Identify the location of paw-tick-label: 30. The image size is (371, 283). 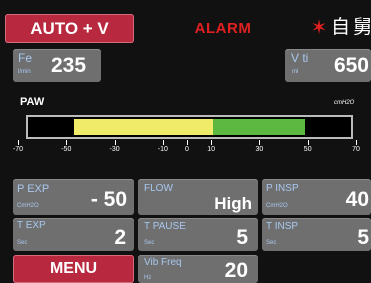
(259, 149).